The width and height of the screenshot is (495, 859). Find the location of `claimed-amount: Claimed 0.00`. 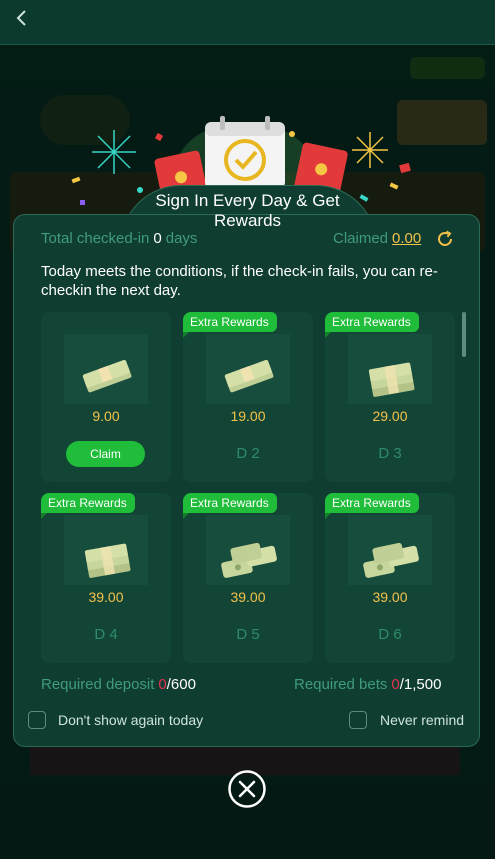

claimed-amount: Claimed 0.00 is located at coordinates (377, 238).